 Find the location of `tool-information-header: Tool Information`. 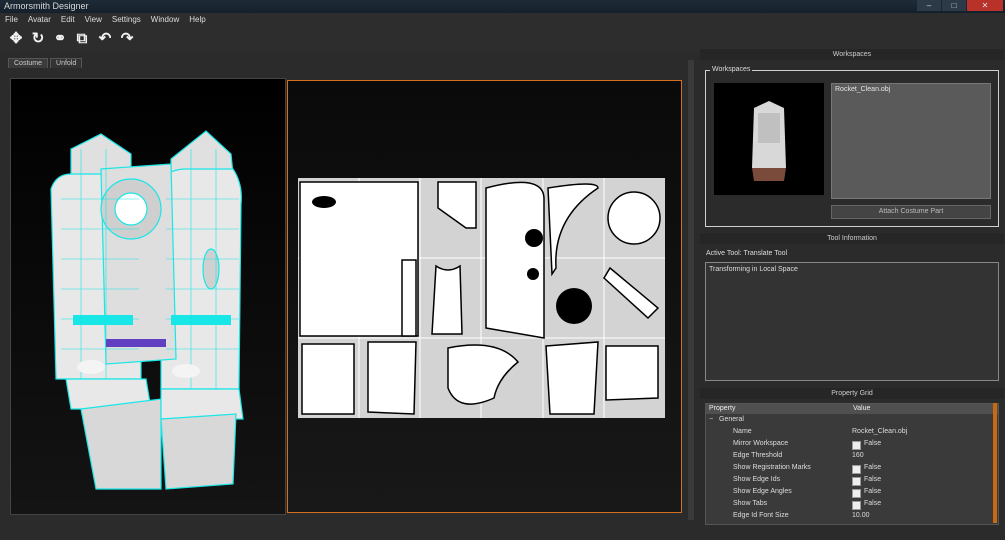

tool-information-header: Tool Information is located at coordinates (852, 238).